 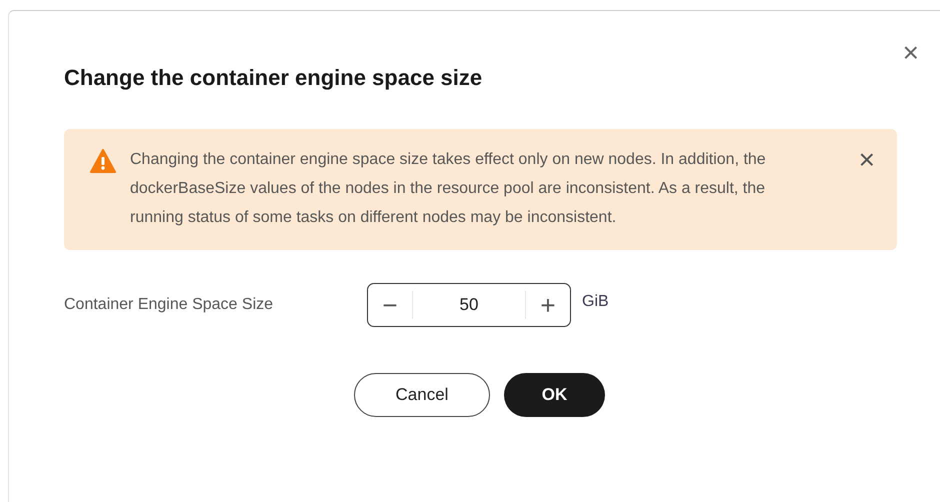 What do you see at coordinates (910, 53) in the screenshot?
I see `close-button: ×` at bounding box center [910, 53].